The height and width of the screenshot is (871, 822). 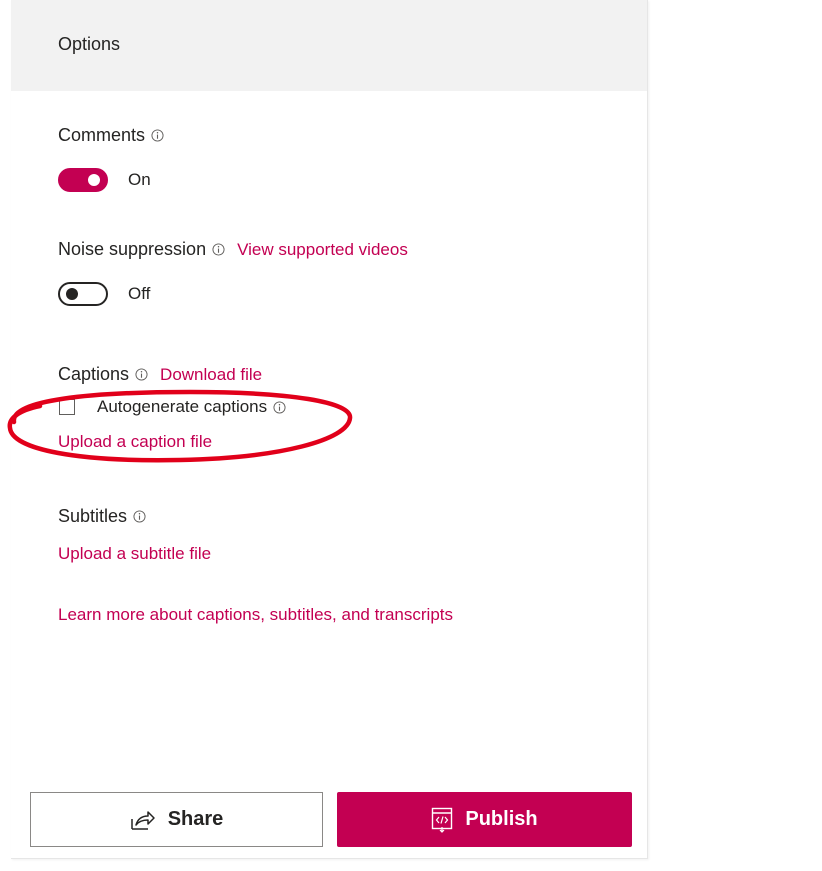 I want to click on autogenerate-row: Autogenerate captions, so click(x=172, y=407).